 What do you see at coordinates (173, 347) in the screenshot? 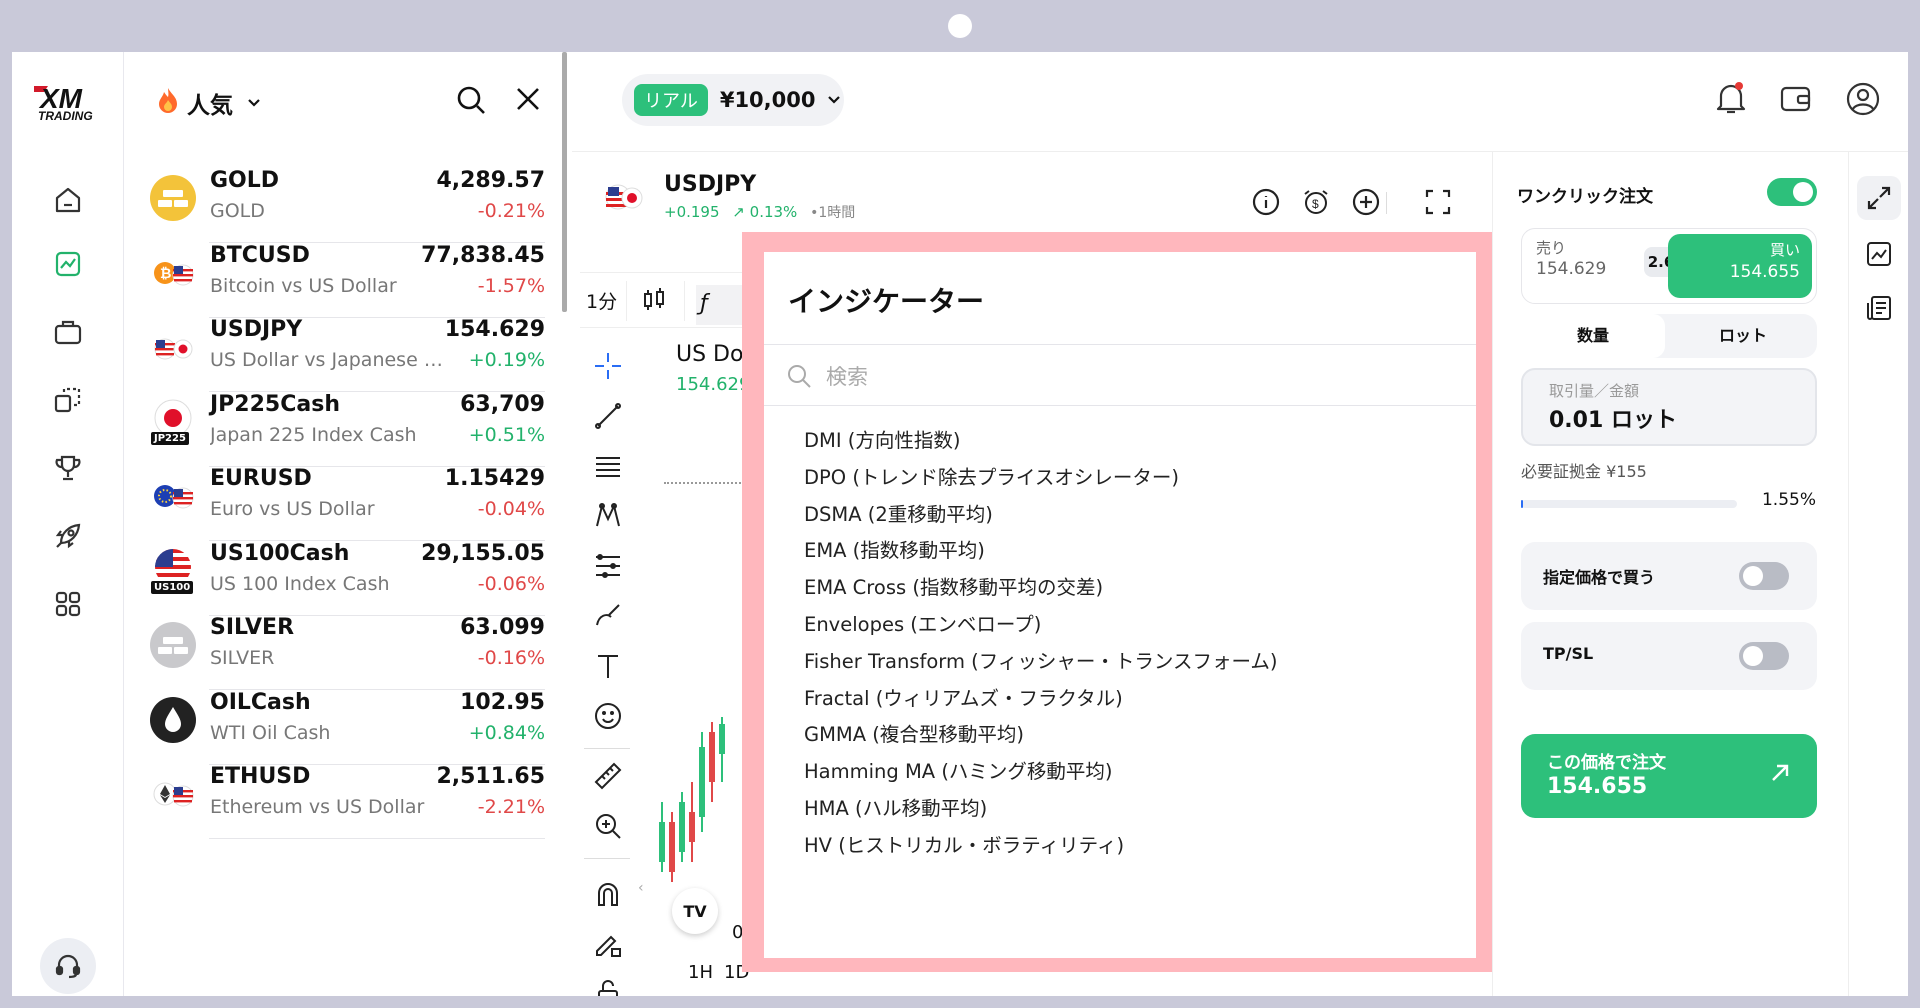
I see `usd-jpy-flag-icon` at bounding box center [173, 347].